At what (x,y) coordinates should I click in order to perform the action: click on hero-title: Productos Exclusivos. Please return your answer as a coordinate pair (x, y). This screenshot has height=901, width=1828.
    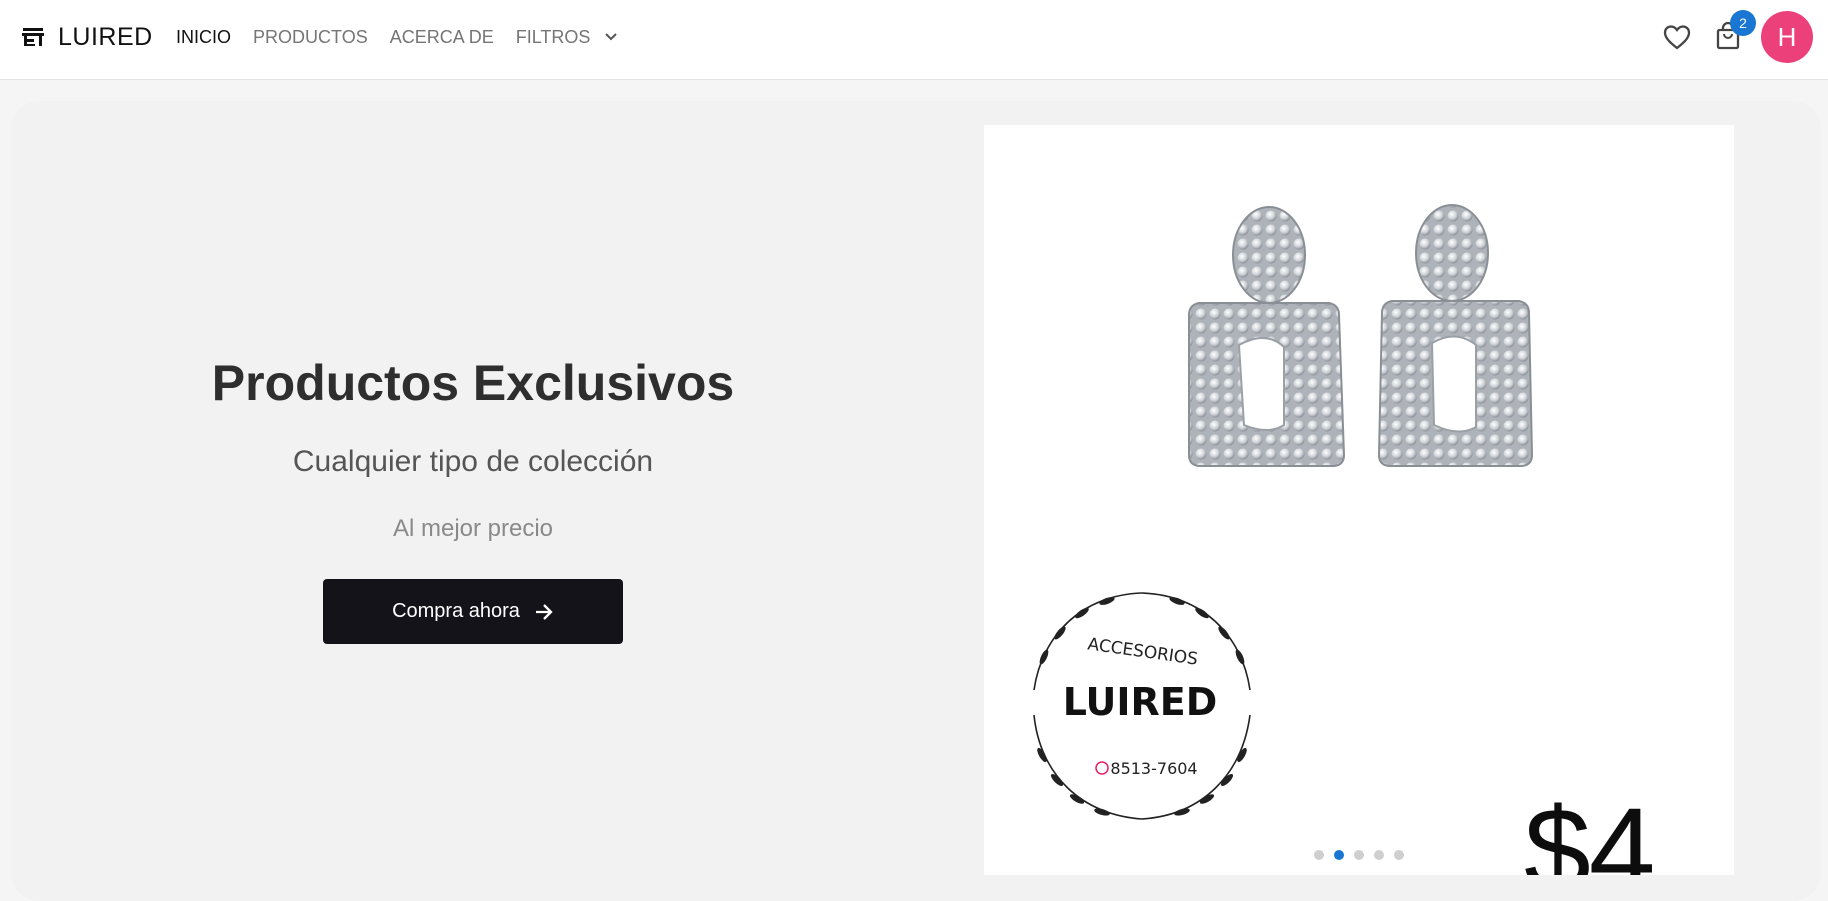
    Looking at the image, I should click on (473, 383).